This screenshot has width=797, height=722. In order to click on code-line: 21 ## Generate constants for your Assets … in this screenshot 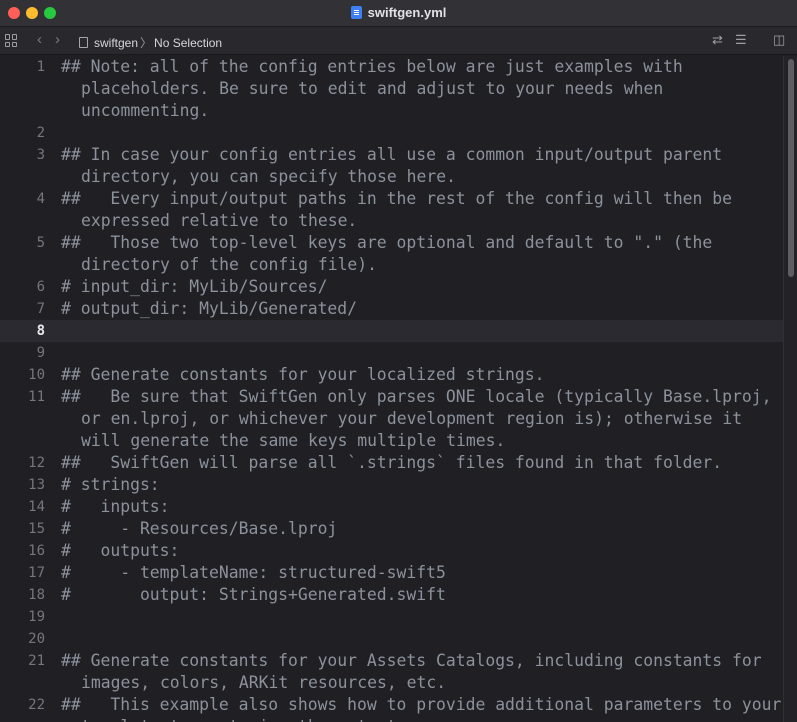, I will do `click(391, 672)`.